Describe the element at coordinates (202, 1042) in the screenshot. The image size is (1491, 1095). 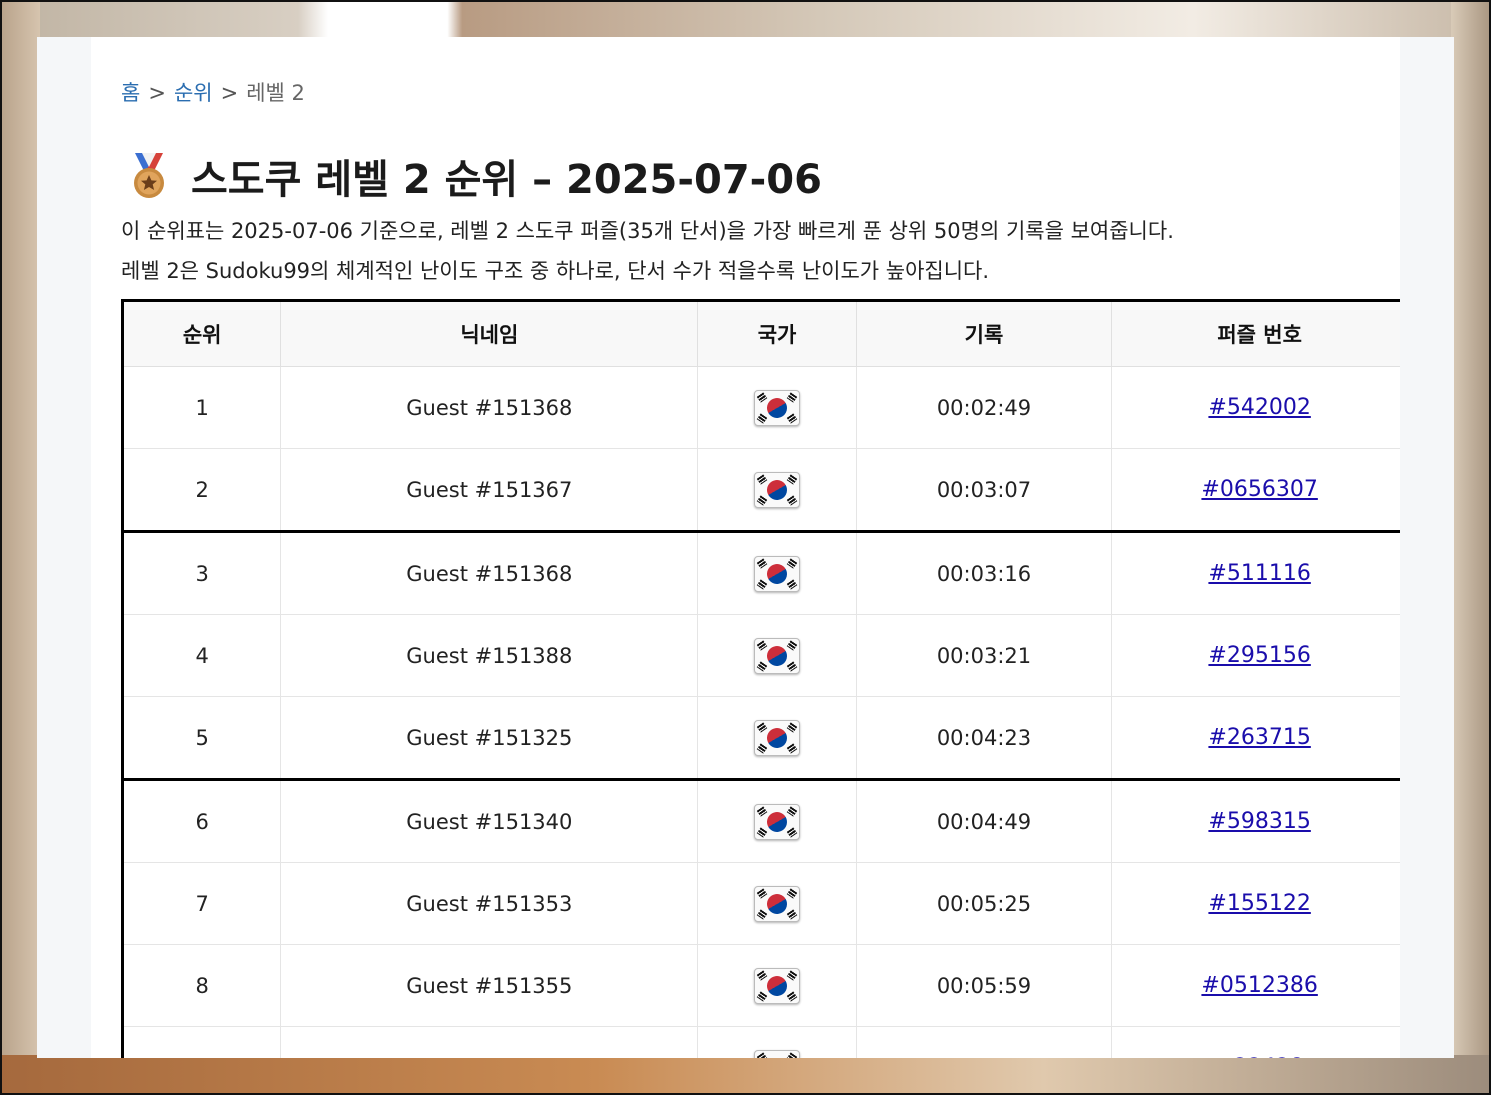
I see `rank-cell: 9` at that location.